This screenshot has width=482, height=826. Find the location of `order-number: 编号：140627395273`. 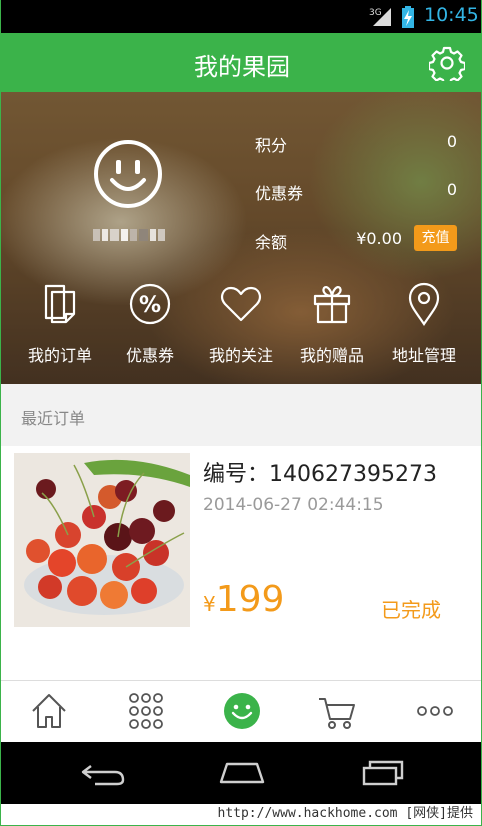

order-number: 编号：140627395273 is located at coordinates (320, 474).